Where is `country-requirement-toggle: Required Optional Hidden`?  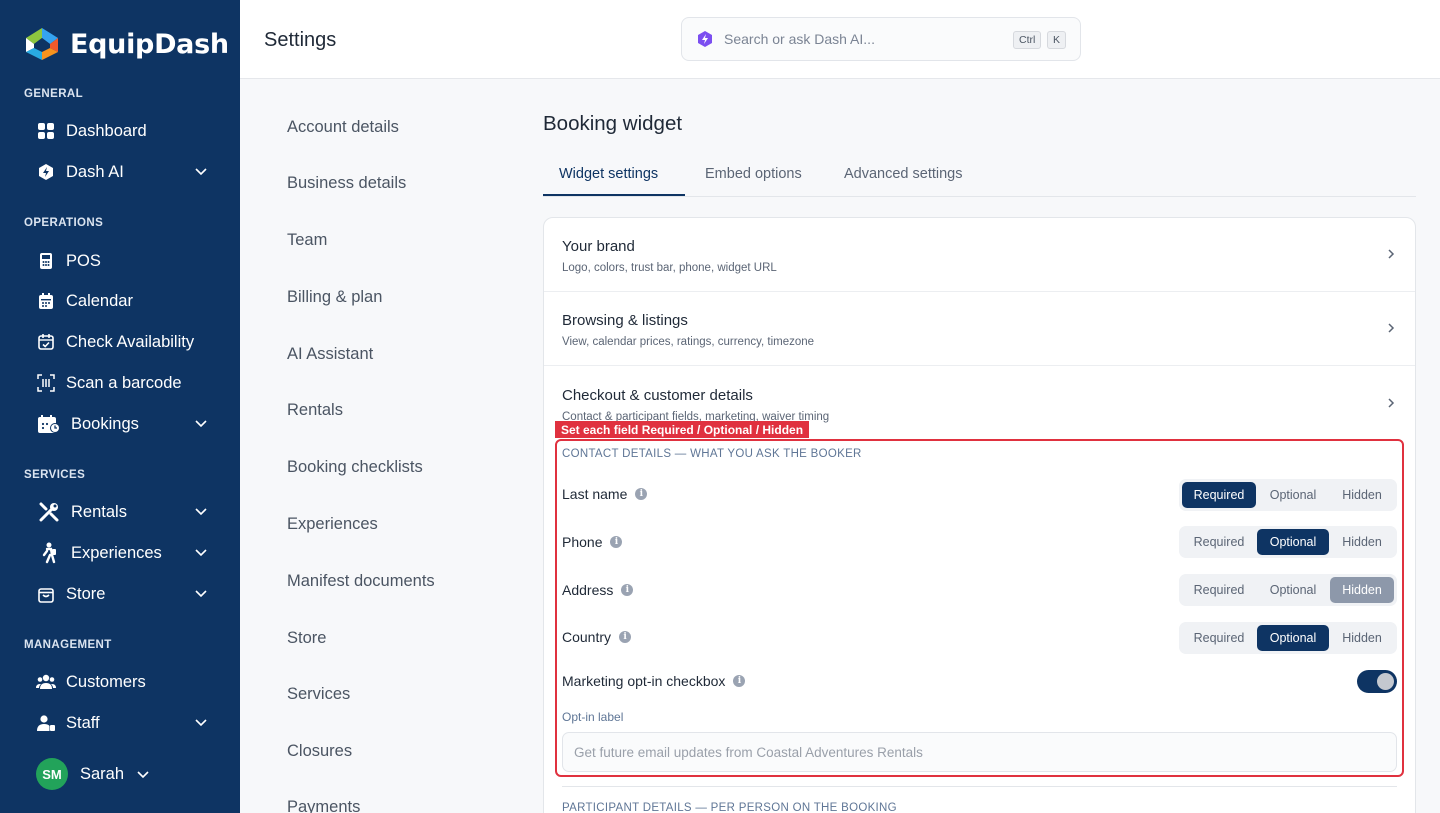
country-requirement-toggle: Required Optional Hidden is located at coordinates (1288, 638).